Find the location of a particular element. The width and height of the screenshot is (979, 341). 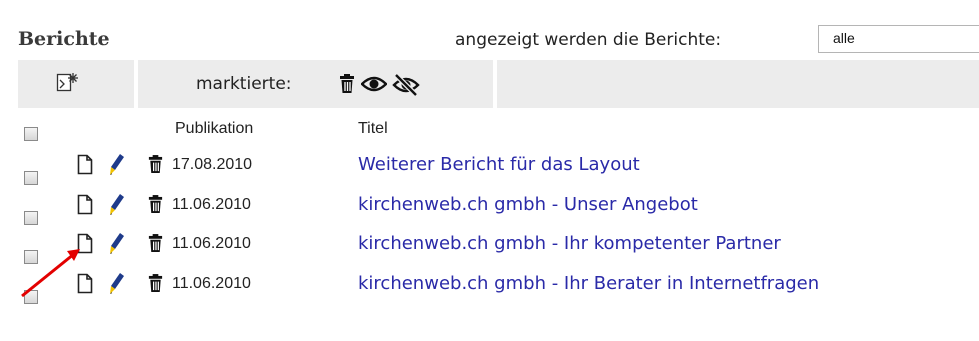

filter-select: alle is located at coordinates (898, 39).